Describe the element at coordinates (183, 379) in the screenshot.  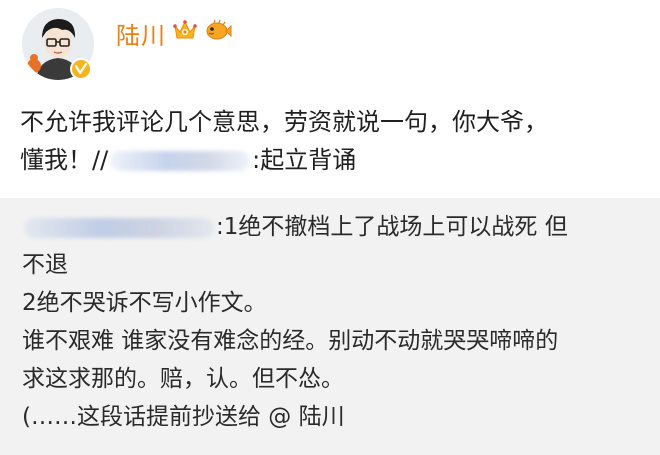
I see `repost-line-5: 求这求那的。赔，认。但不怂。` at that location.